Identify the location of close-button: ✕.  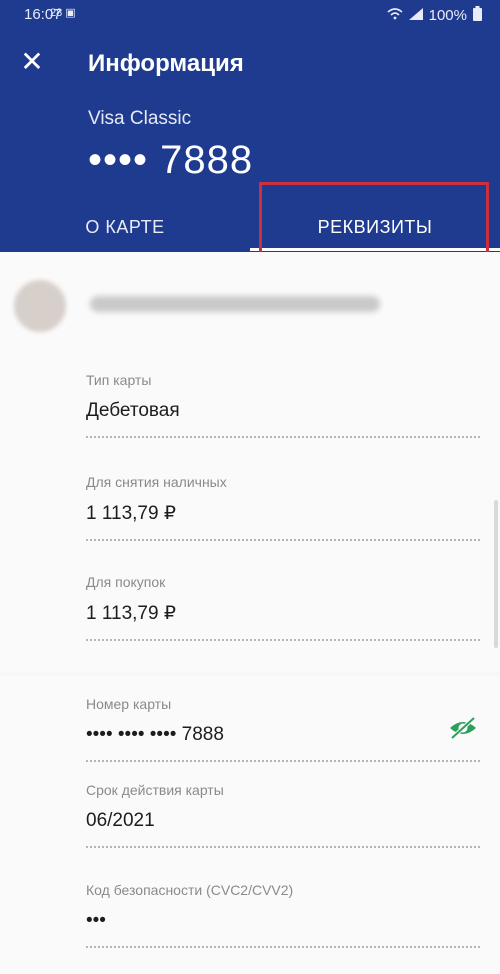
(32, 62).